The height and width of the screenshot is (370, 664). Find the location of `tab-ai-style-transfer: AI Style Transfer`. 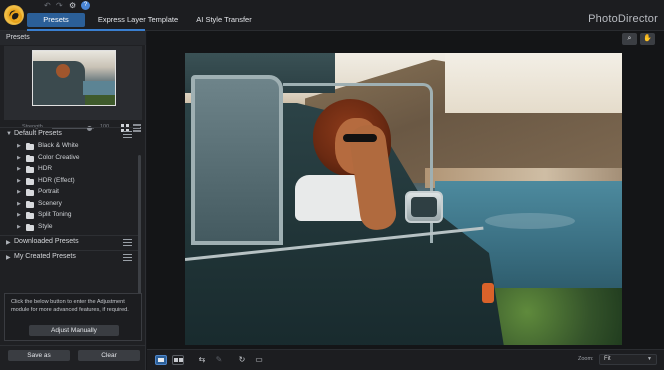

tab-ai-style-transfer: AI Style Transfer is located at coordinates (224, 20).